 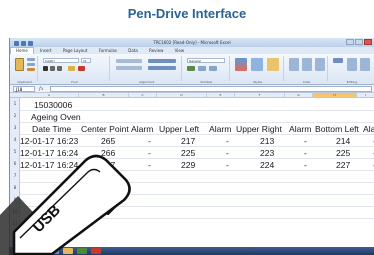 I want to click on header-cell: Upper Right, so click(x=259, y=129).